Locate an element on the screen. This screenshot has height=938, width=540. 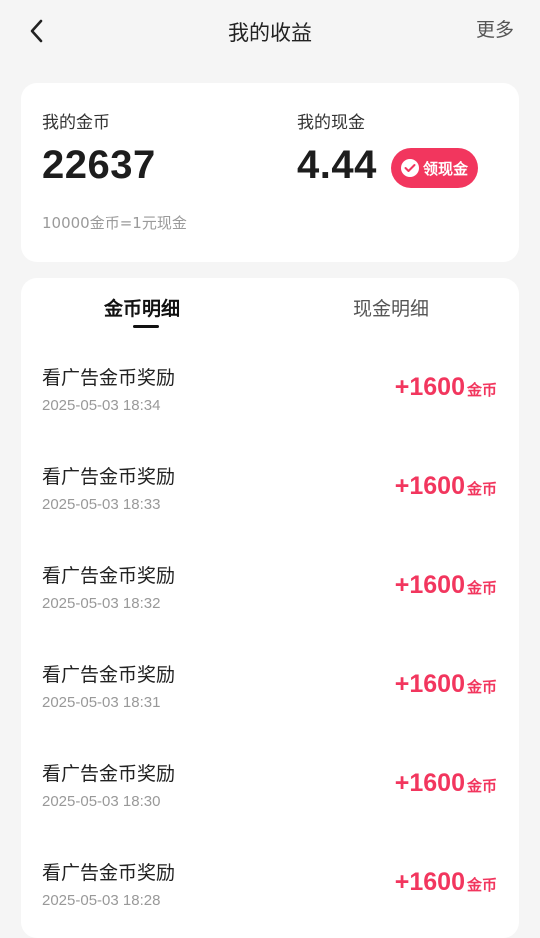
exchange-rate-note: 10000金币=1元现金 is located at coordinates (114, 223).